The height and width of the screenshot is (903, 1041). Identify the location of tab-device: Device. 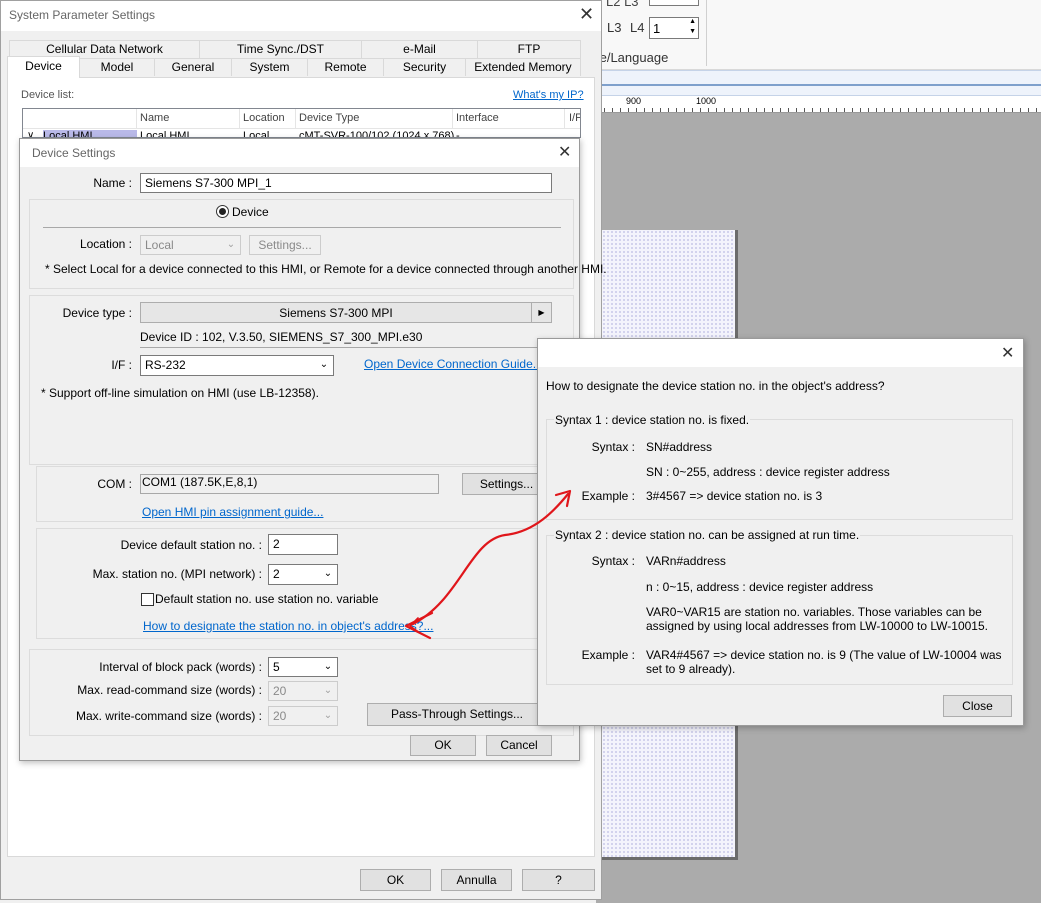
(43, 67).